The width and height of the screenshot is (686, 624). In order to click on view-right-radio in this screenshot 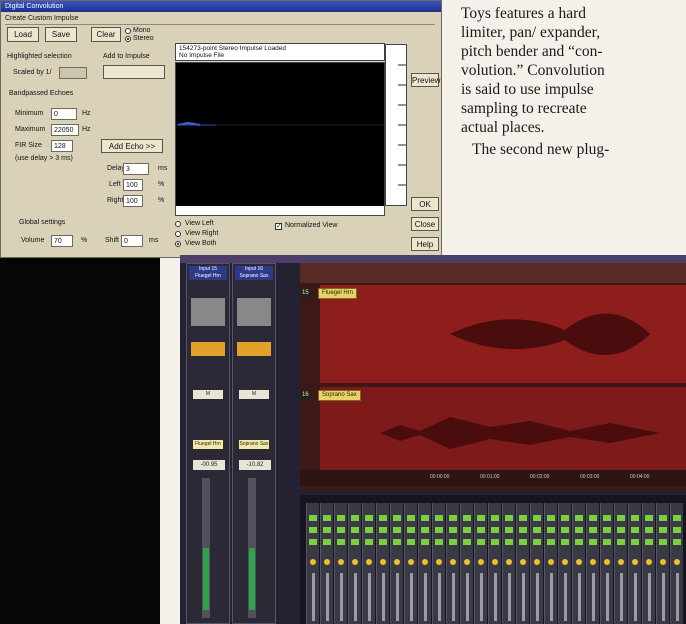, I will do `click(178, 234)`.